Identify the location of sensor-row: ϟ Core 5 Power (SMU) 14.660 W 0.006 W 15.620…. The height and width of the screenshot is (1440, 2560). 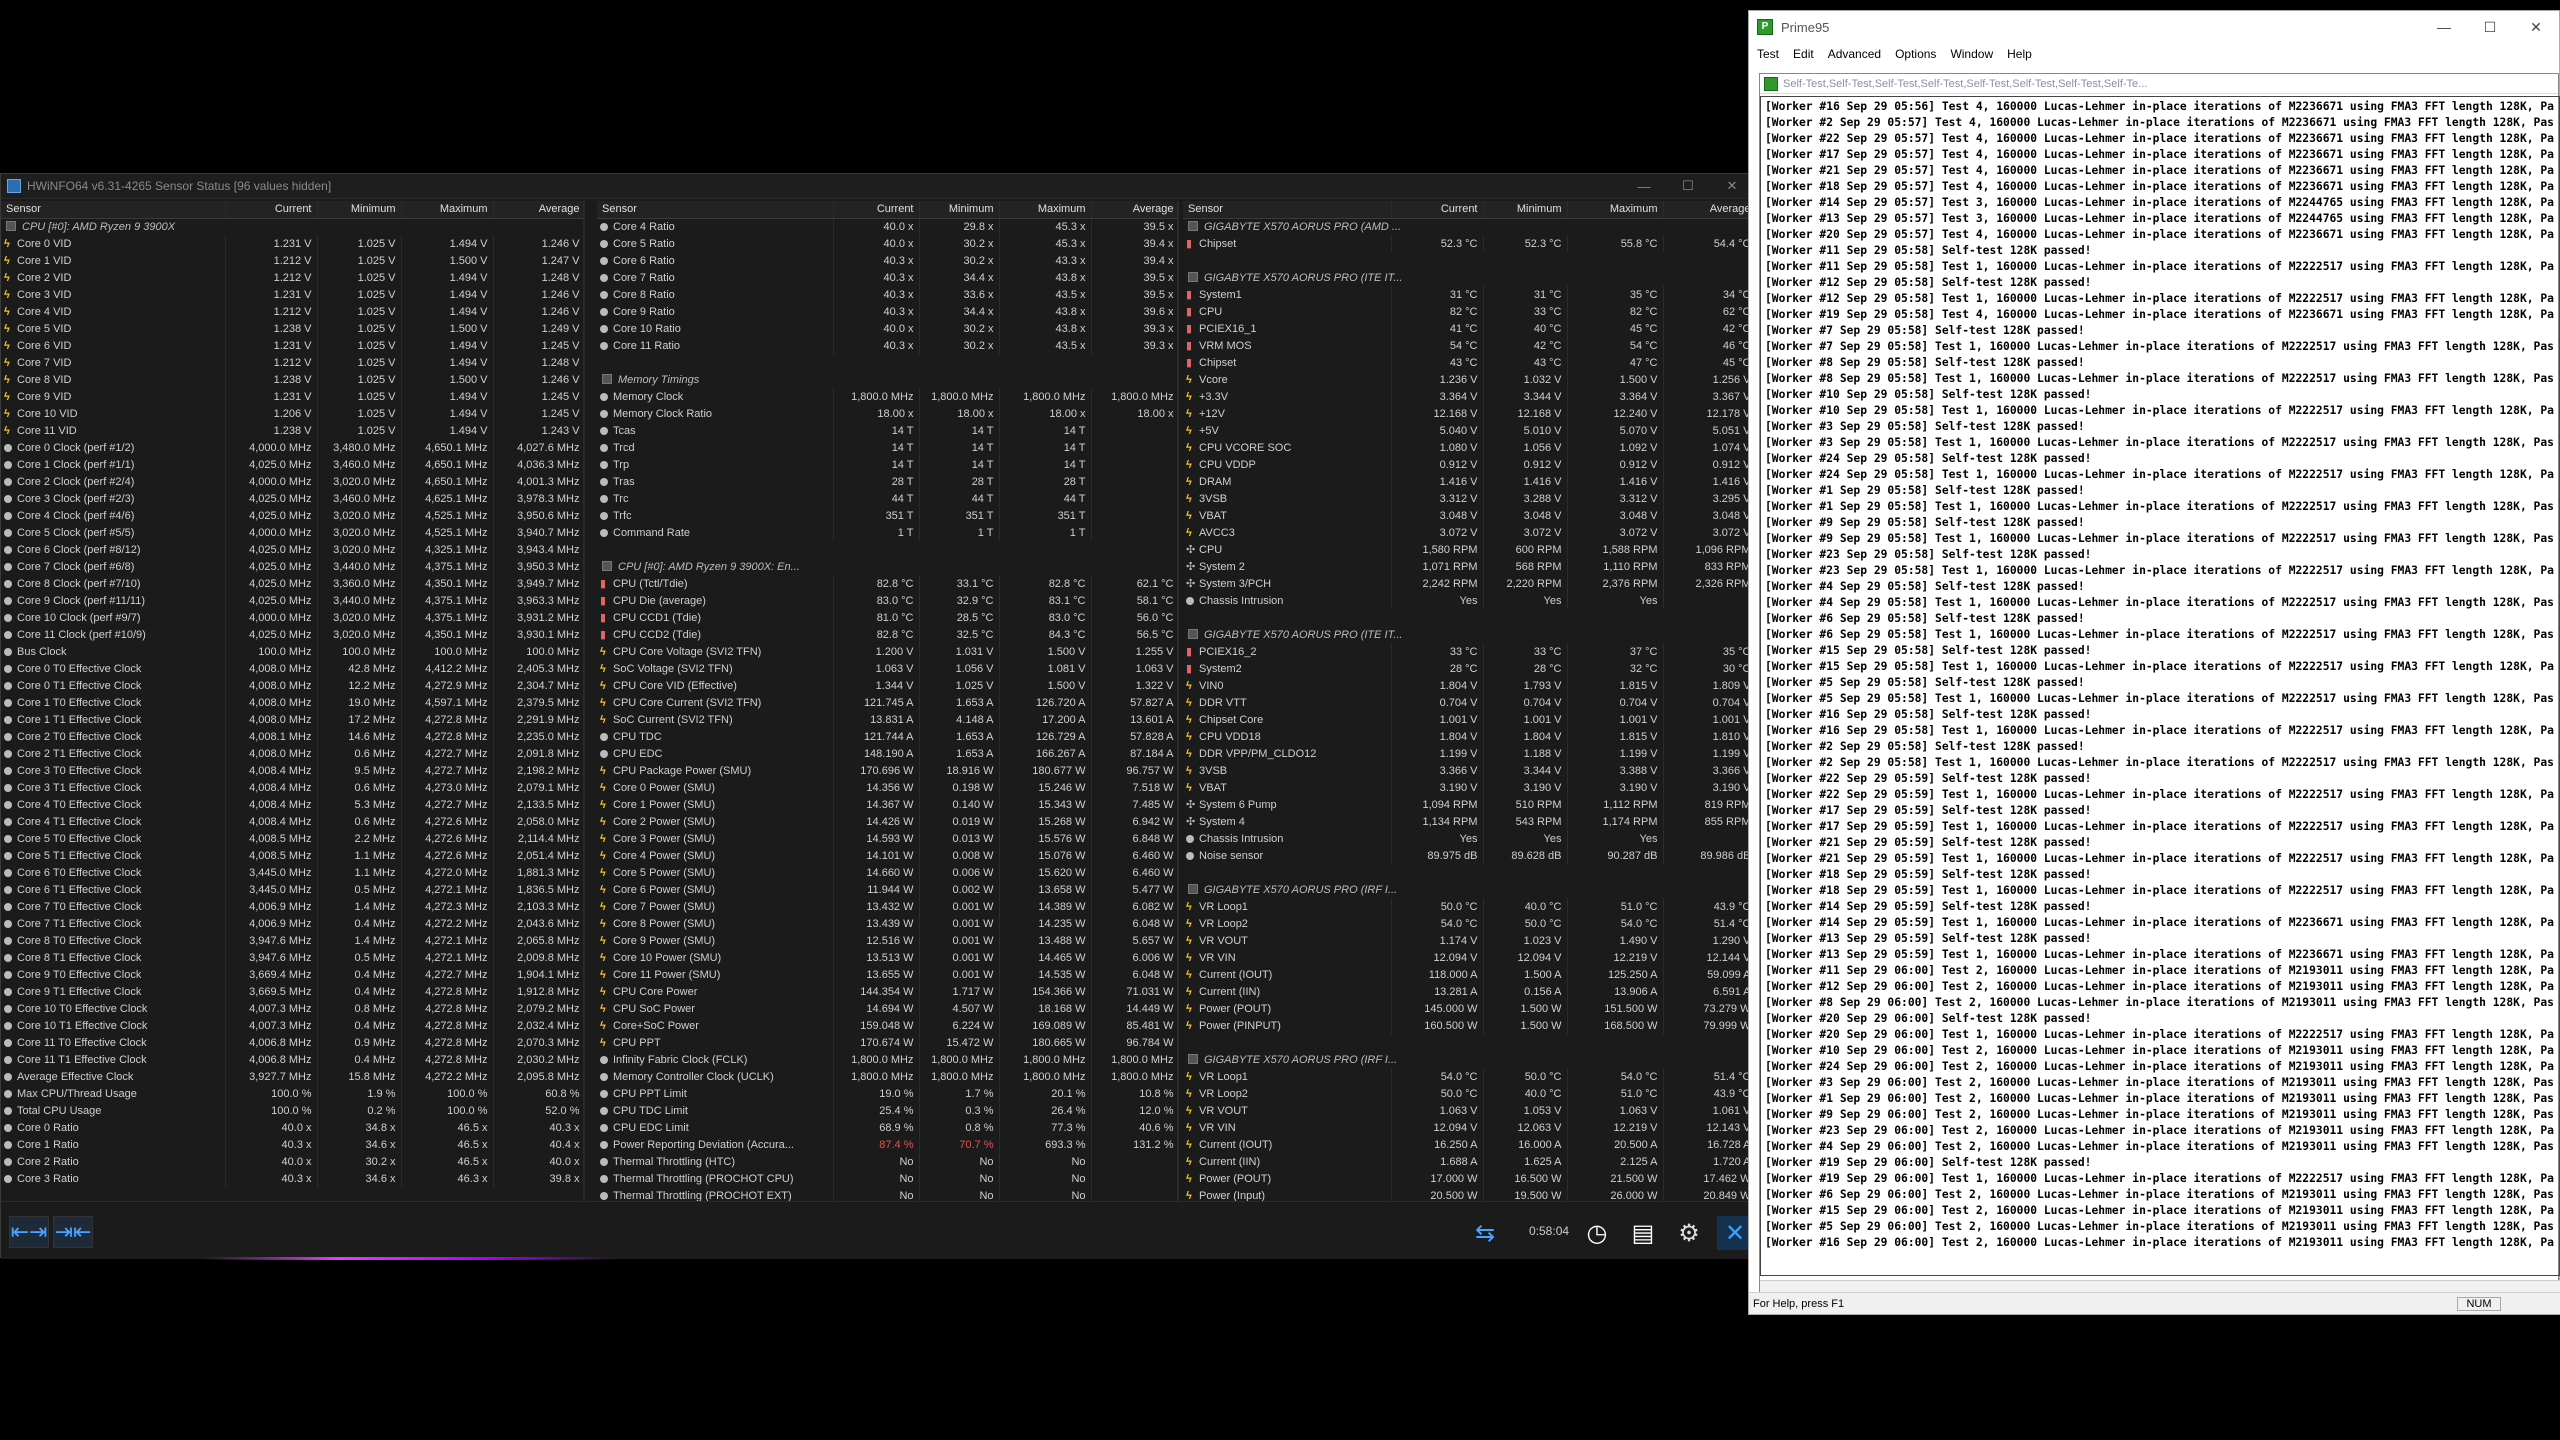
(887, 872).